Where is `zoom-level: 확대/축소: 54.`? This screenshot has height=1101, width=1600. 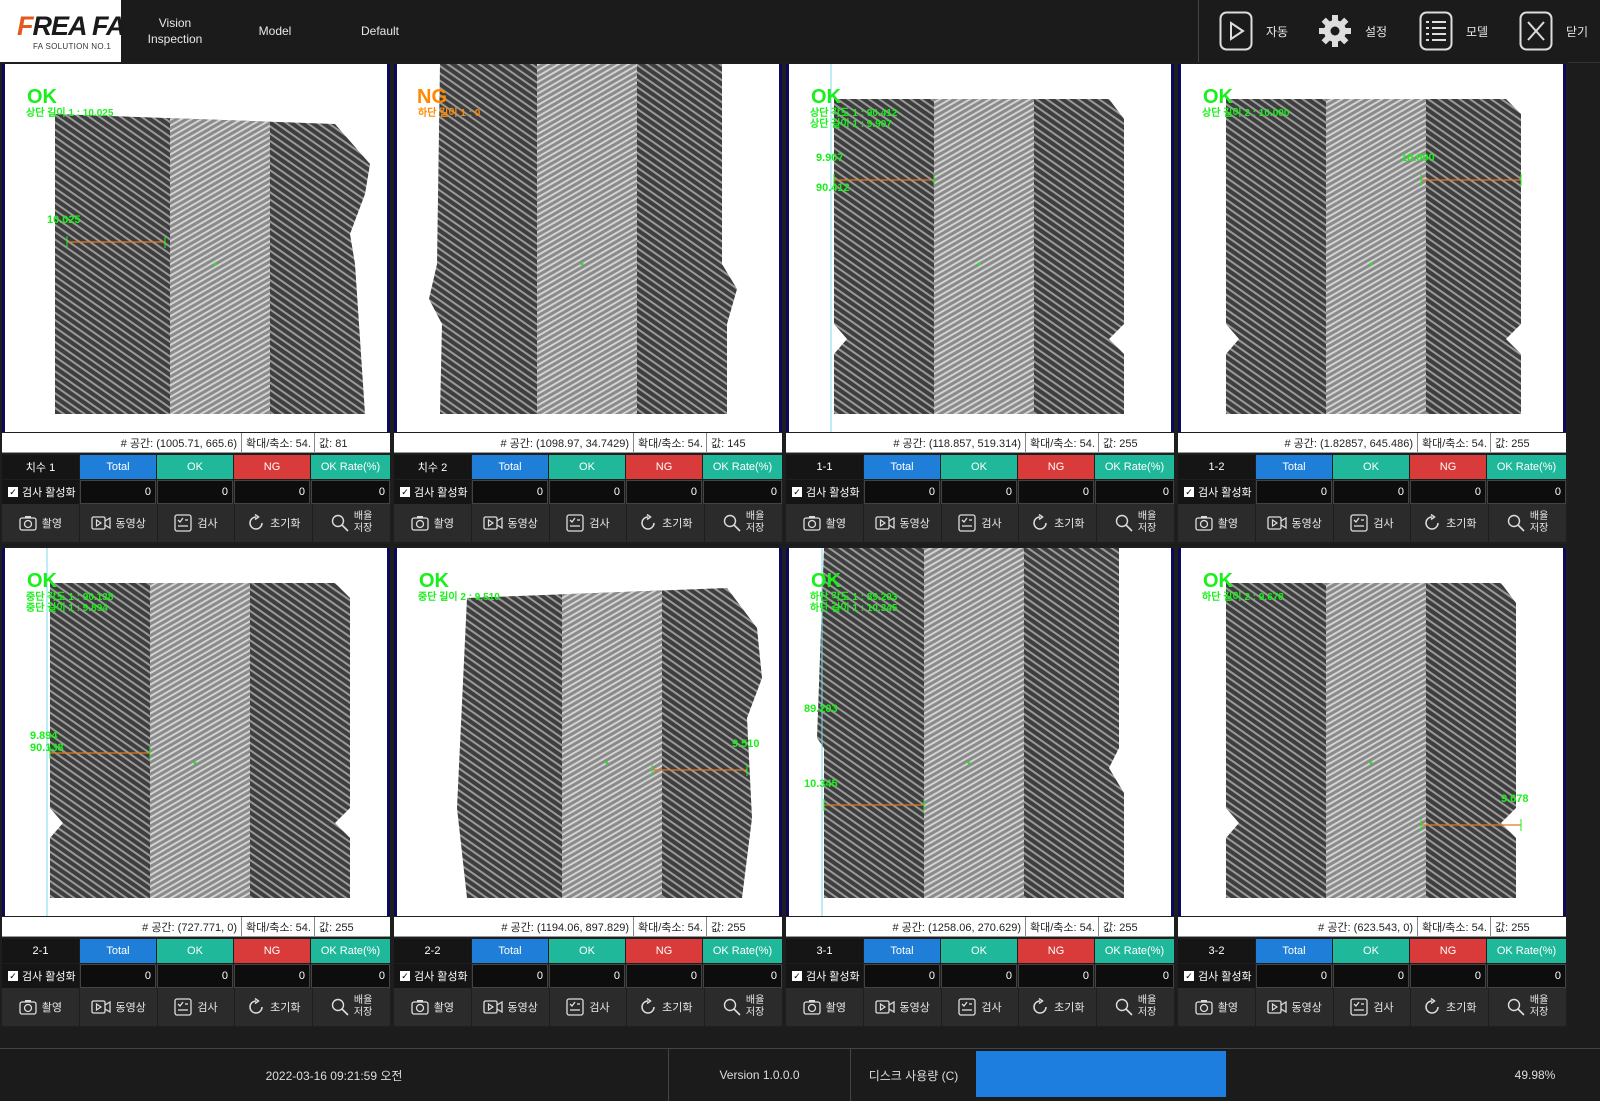
zoom-level: 확대/축소: 54. is located at coordinates (277, 442).